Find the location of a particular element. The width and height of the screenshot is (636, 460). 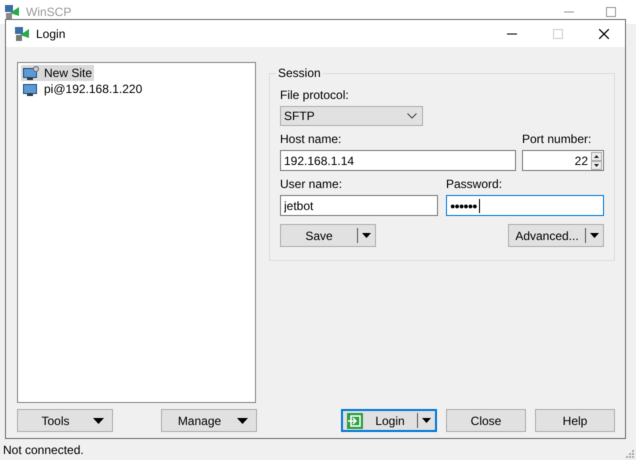

new-site-icon is located at coordinates (31, 73).